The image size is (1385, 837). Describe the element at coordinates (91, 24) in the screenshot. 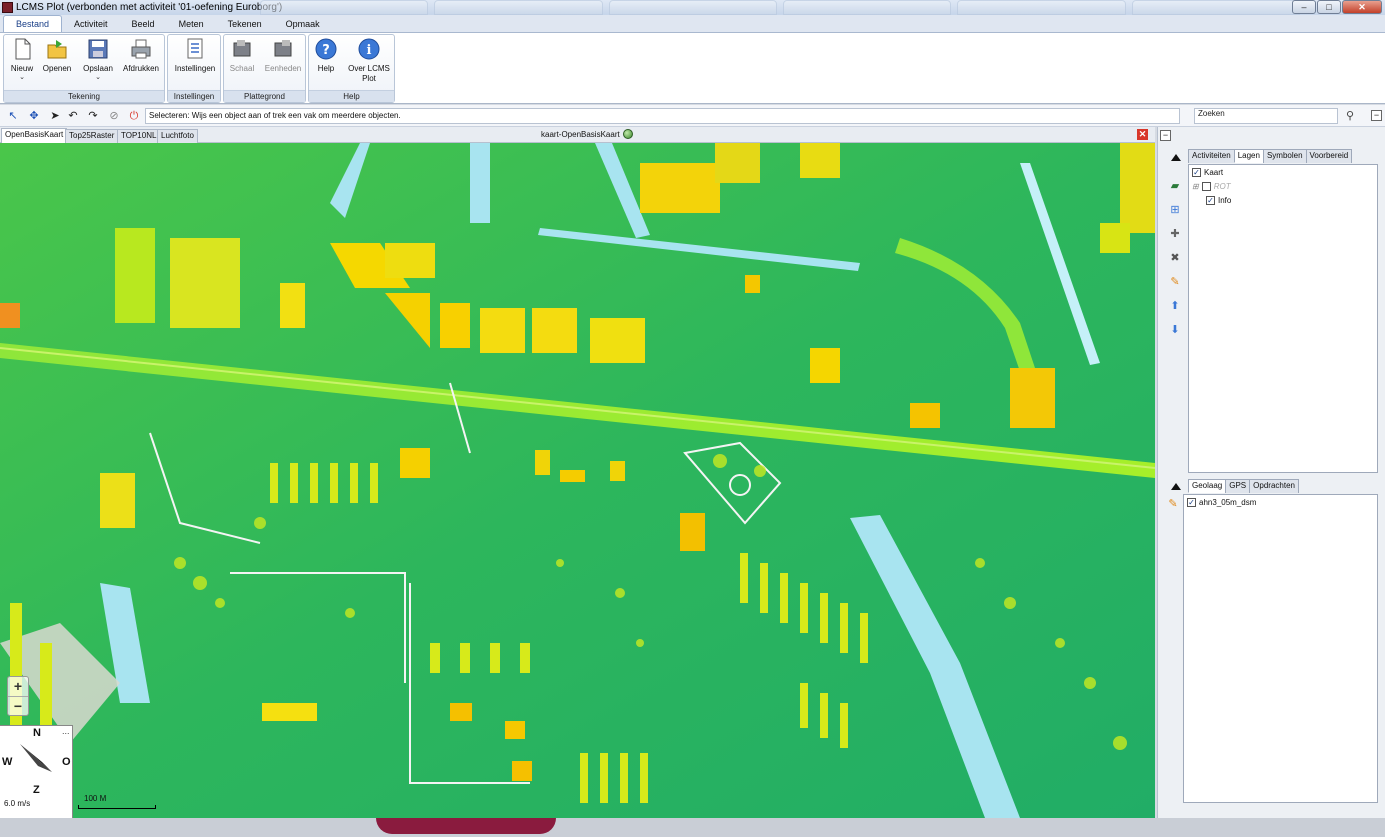

I see `menu-activiteit: Activiteit` at that location.